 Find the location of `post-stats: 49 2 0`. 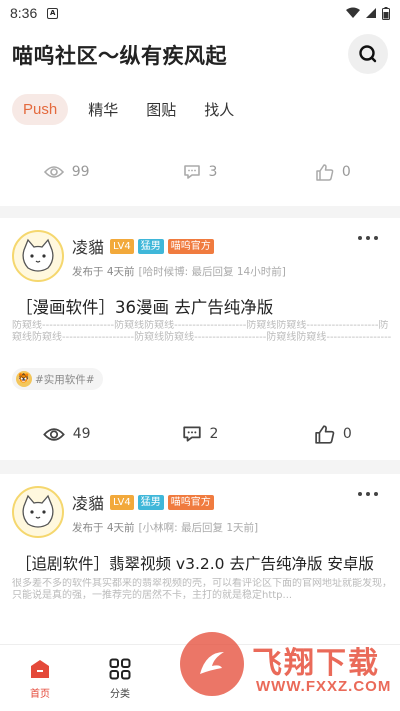

post-stats: 49 2 0 is located at coordinates (200, 434).